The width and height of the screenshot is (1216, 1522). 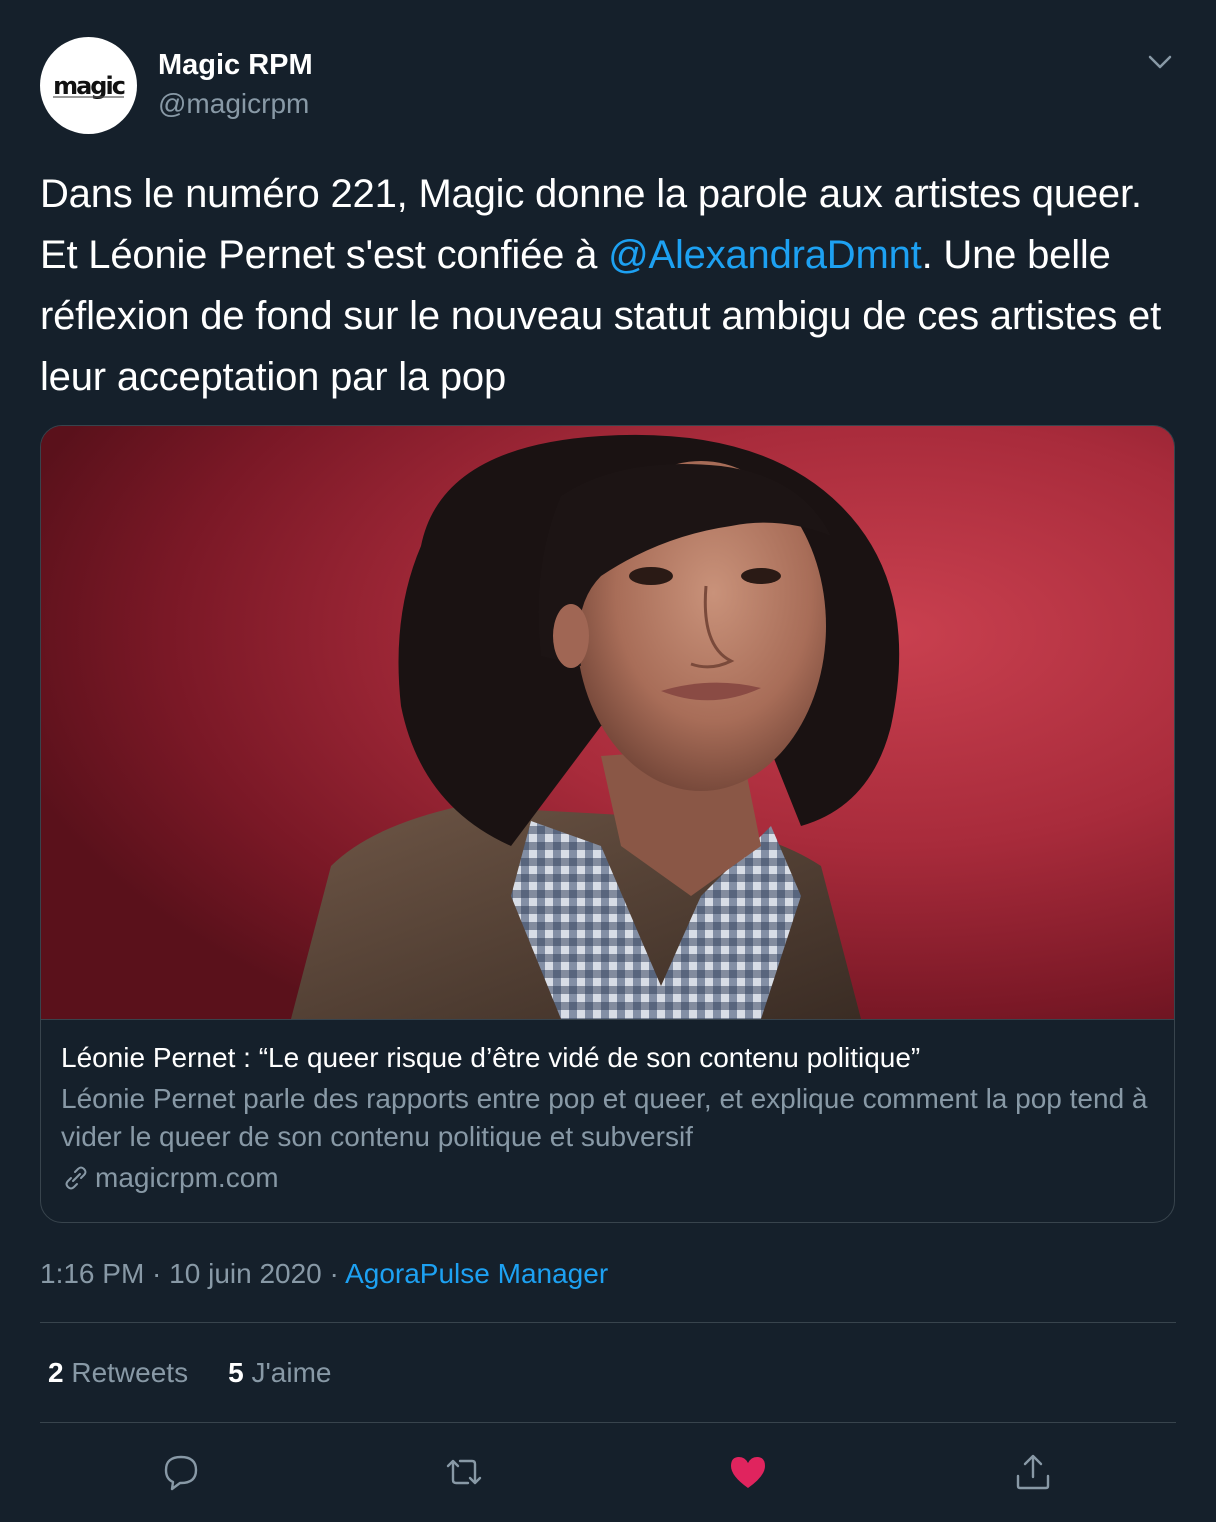 I want to click on share-icon, so click(x=1033, y=1472).